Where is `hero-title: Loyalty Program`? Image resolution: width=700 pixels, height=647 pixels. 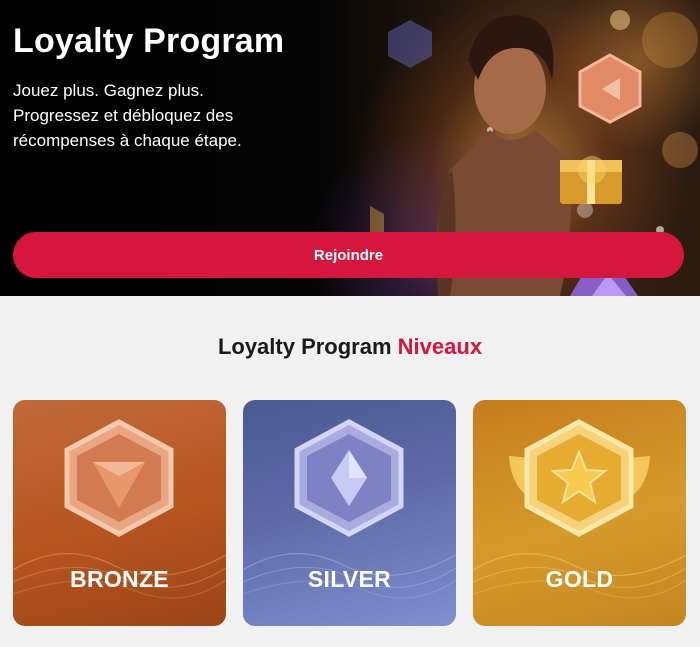
hero-title: Loyalty Program is located at coordinates (149, 41).